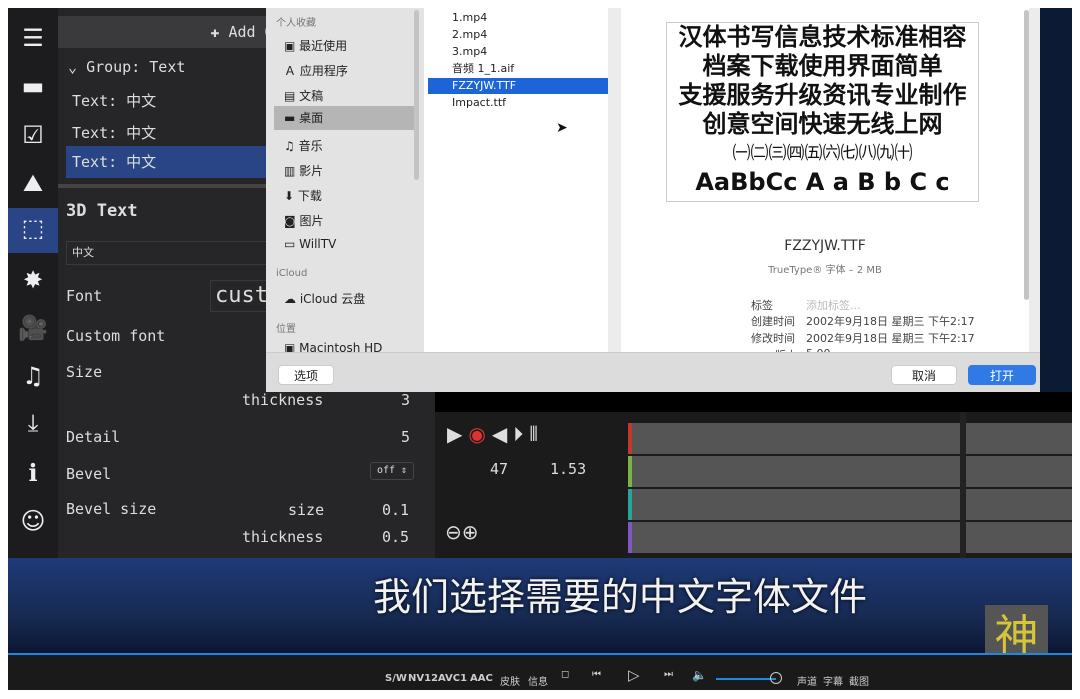  What do you see at coordinates (311, 118) in the screenshot?
I see `label: 桌面` at bounding box center [311, 118].